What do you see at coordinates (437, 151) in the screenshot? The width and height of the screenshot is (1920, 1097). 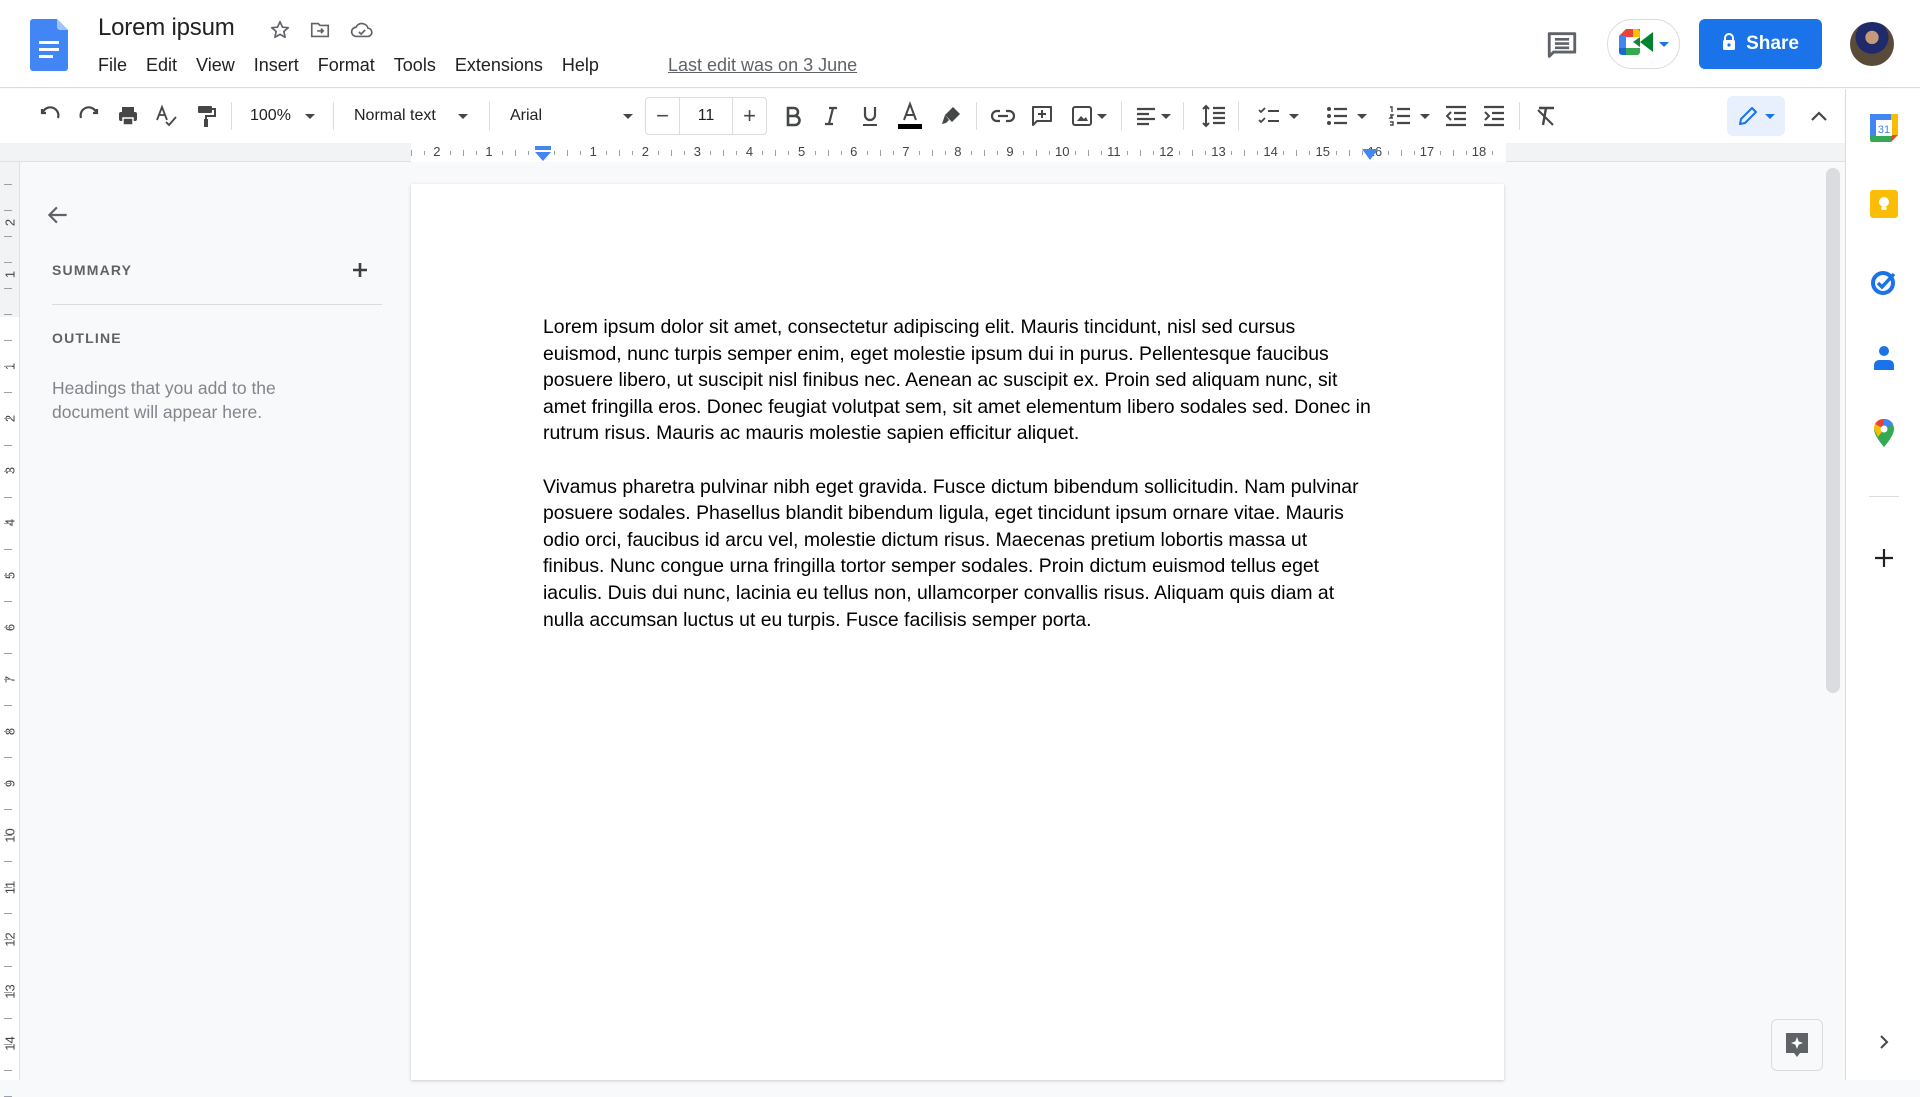 I see `ruler-number: 2` at bounding box center [437, 151].